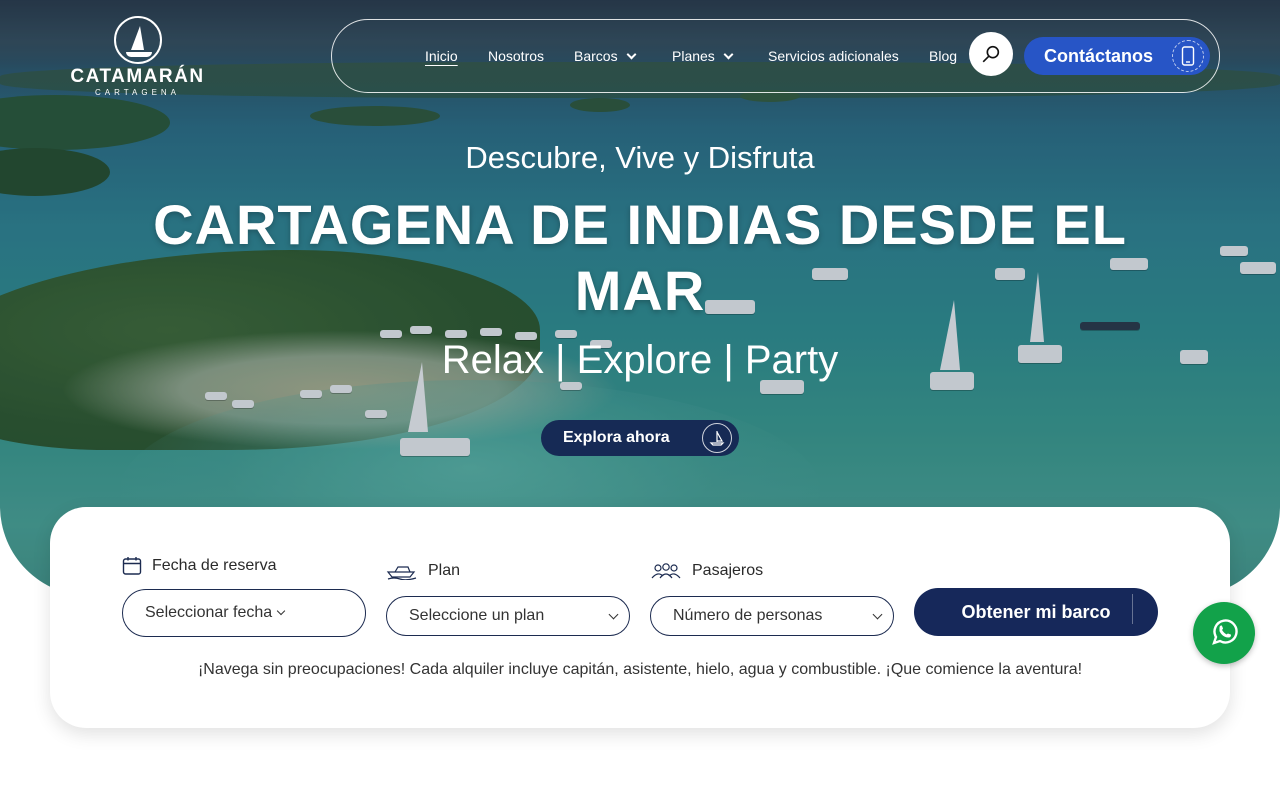  I want to click on nav-item-barcos: Barcos, so click(605, 56).